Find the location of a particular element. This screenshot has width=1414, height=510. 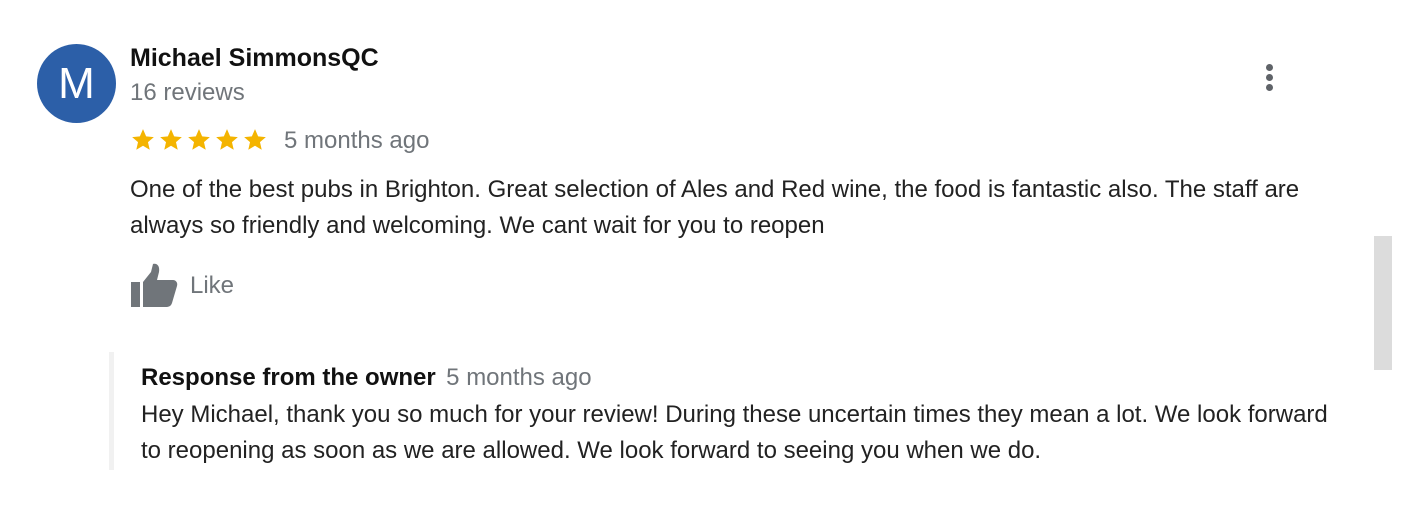

more-options-button is located at coordinates (1270, 77).